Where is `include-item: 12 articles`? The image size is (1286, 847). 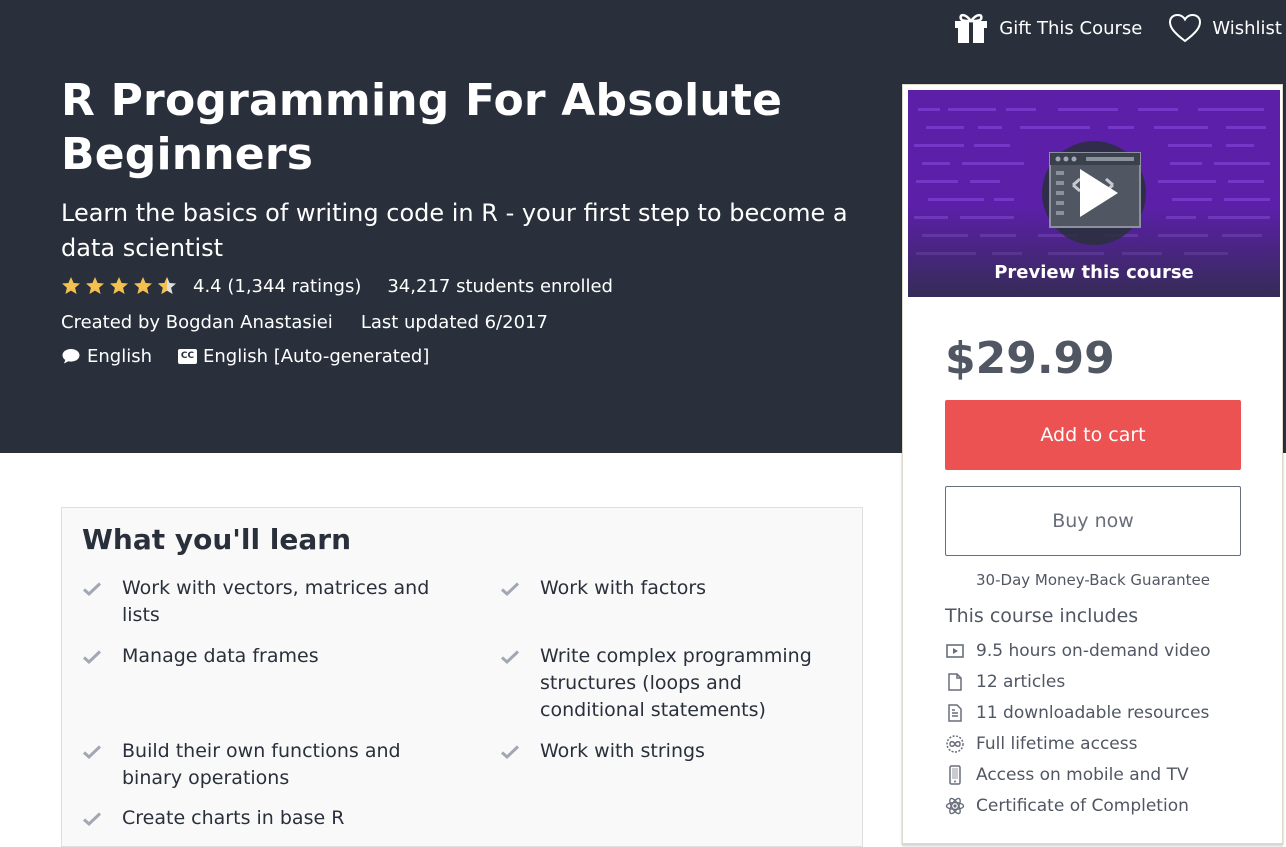
include-item: 12 articles is located at coordinates (1095, 681).